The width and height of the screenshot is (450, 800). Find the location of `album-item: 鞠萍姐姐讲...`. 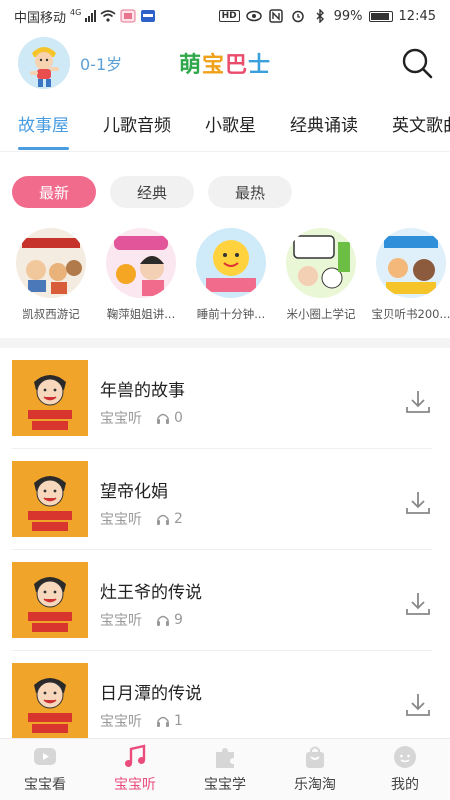

album-item: 鞠萍姐姐讲... is located at coordinates (141, 278).